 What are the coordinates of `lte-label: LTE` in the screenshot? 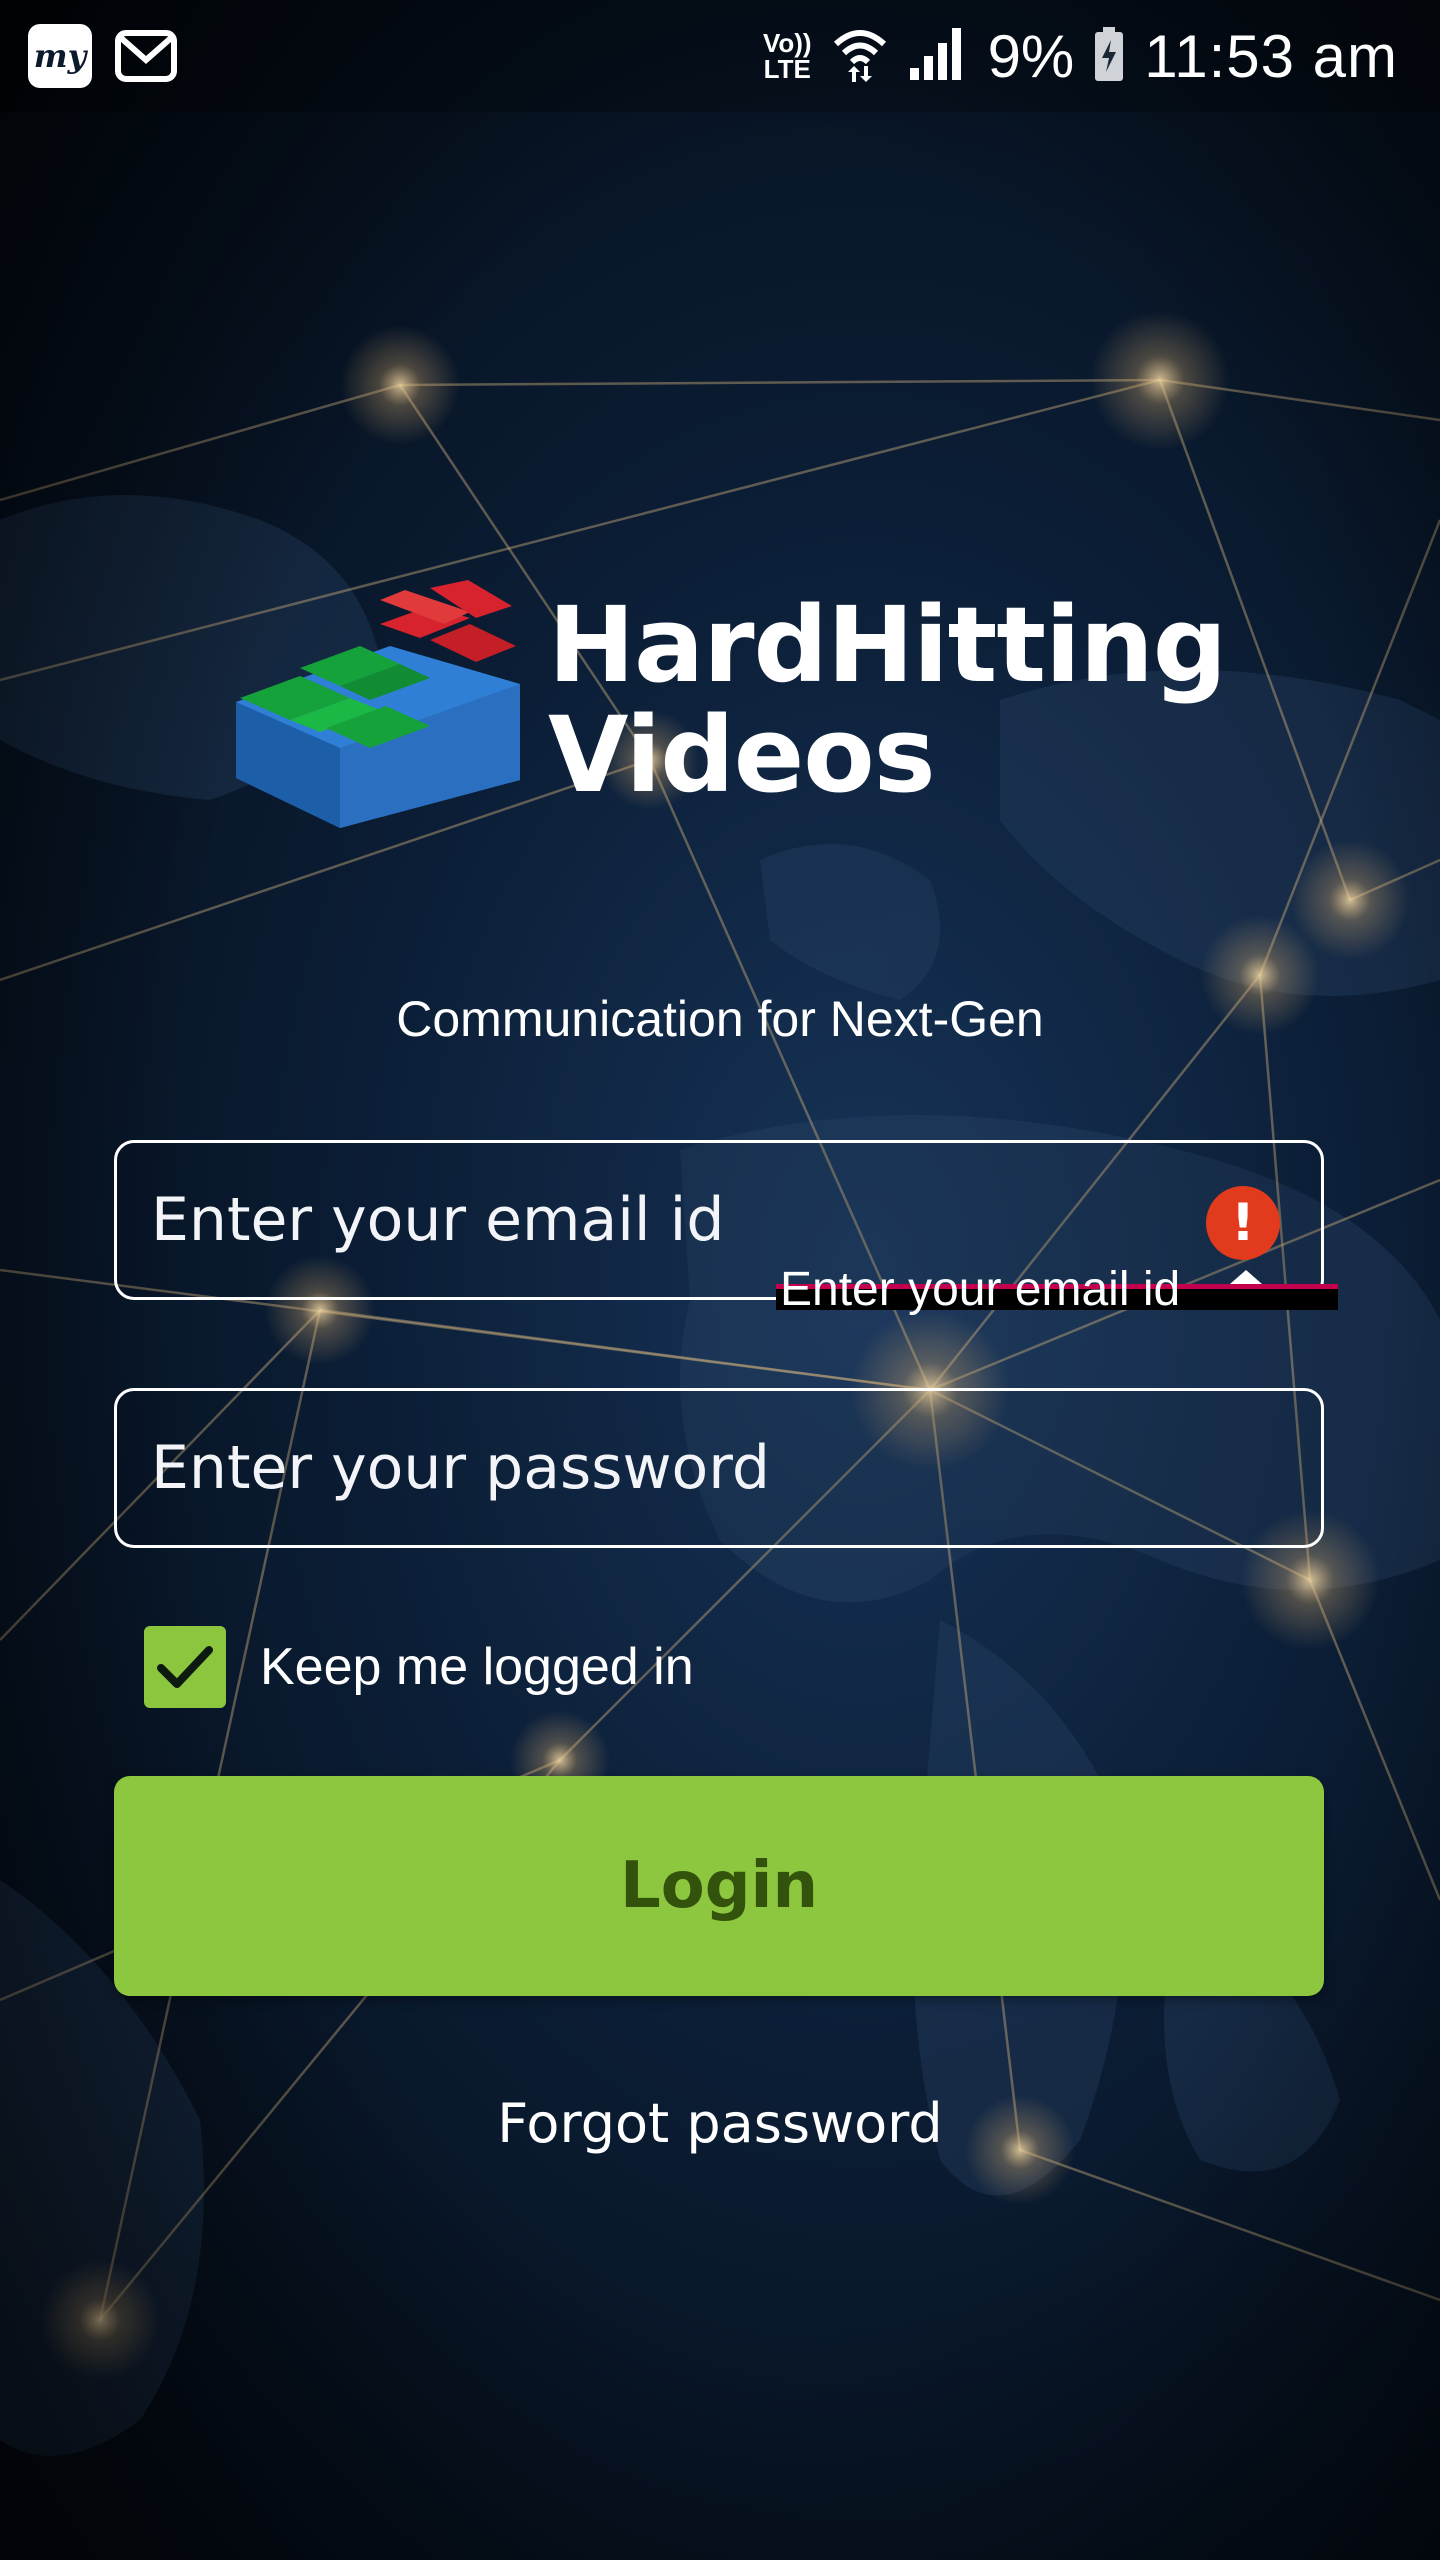 It's located at (787, 69).